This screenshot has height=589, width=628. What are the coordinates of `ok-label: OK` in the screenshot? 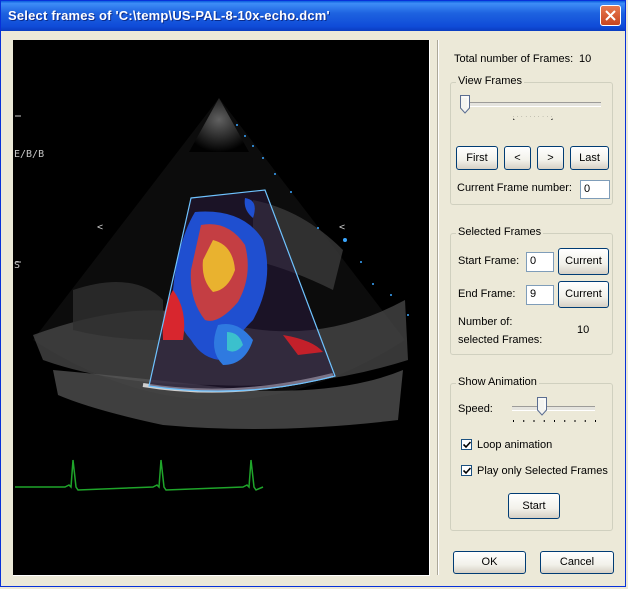 It's located at (489, 562).